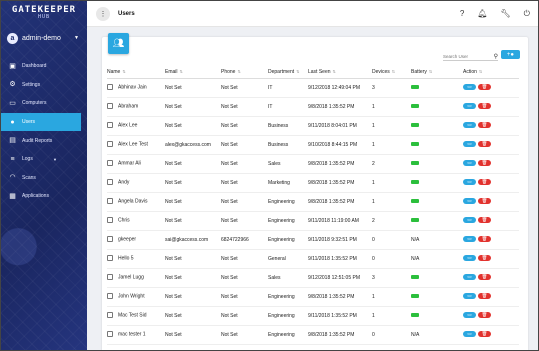  I want to click on sidebar-item-applications: ▦ Applications, so click(44, 196).